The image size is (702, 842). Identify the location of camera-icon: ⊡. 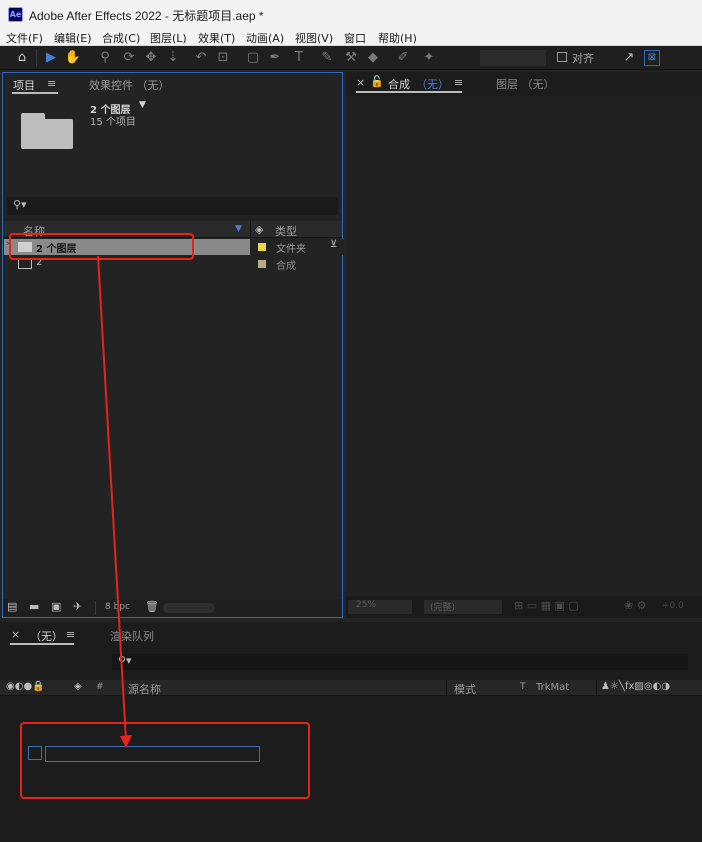
(223, 58).